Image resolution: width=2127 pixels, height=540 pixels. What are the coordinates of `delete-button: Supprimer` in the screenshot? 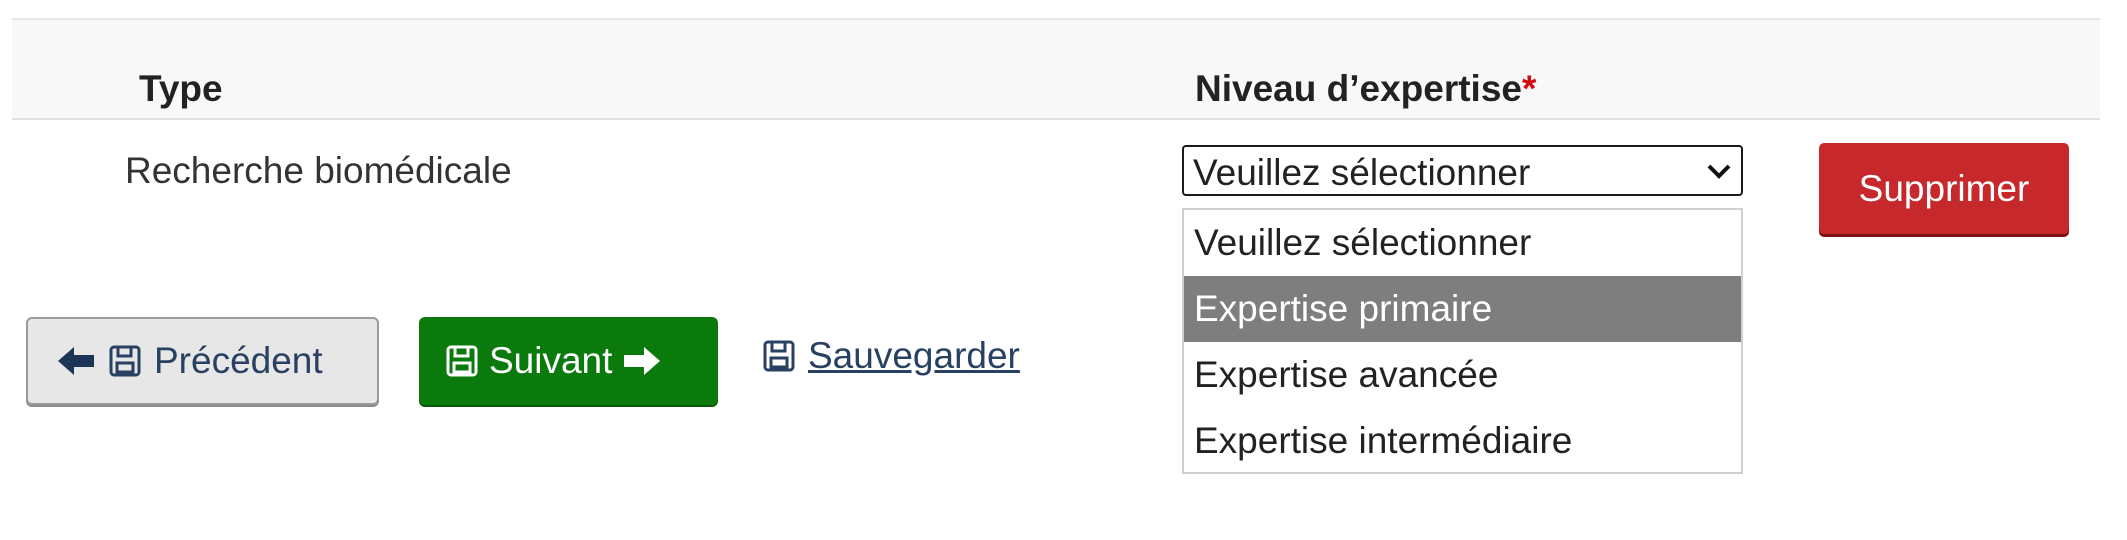 It's located at (1944, 188).